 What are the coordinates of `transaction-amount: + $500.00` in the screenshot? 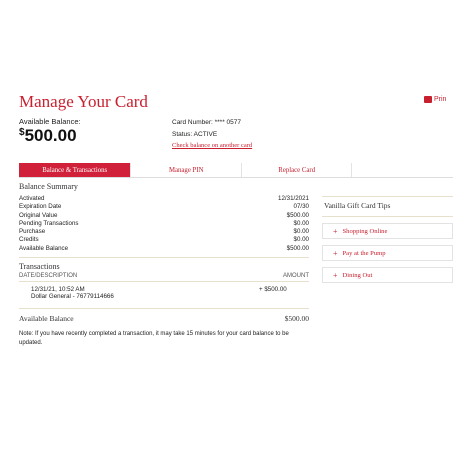 It's located at (273, 290).